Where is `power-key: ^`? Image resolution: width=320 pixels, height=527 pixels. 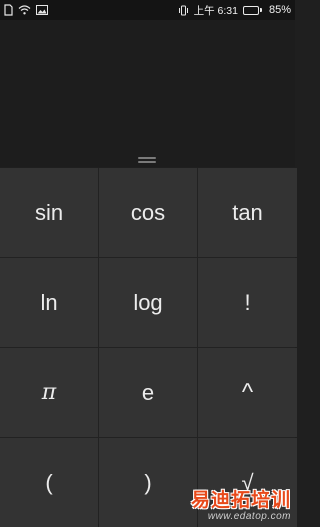 power-key: ^ is located at coordinates (247, 392).